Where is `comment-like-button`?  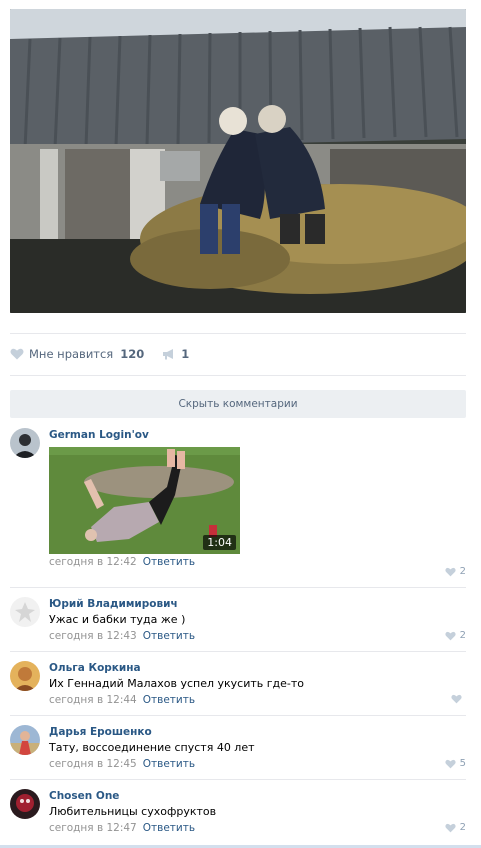
comment-like-button is located at coordinates (458, 699).